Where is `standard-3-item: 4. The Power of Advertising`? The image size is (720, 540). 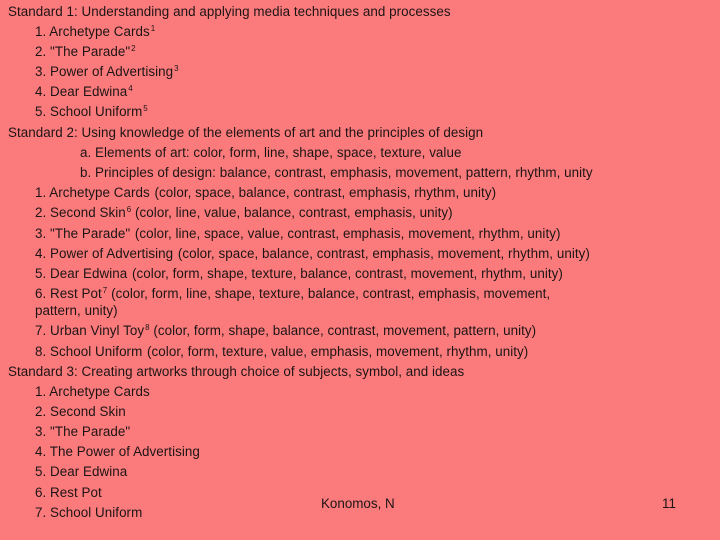 standard-3-item: 4. The Power of Advertising is located at coordinates (117, 451).